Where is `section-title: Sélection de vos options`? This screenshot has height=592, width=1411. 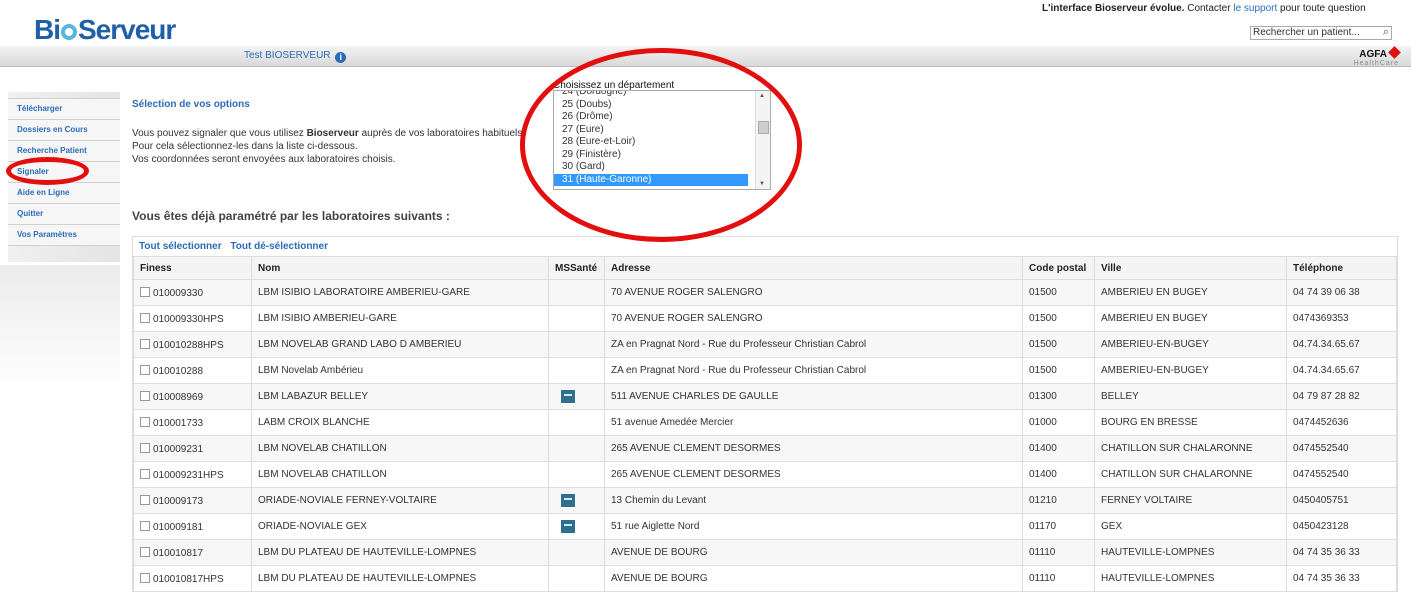 section-title: Sélection de vos options is located at coordinates (191, 104).